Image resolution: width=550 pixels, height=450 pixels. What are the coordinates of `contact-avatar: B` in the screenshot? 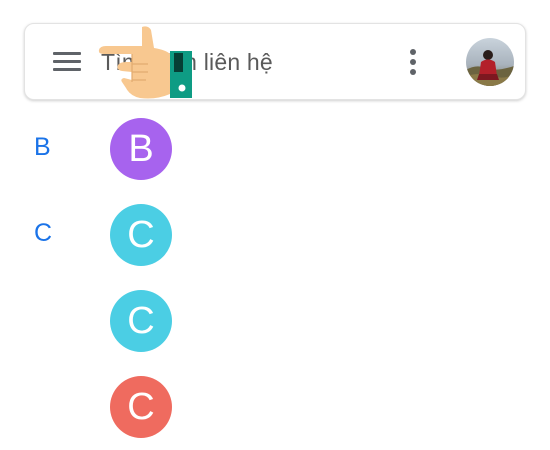 It's located at (141, 149).